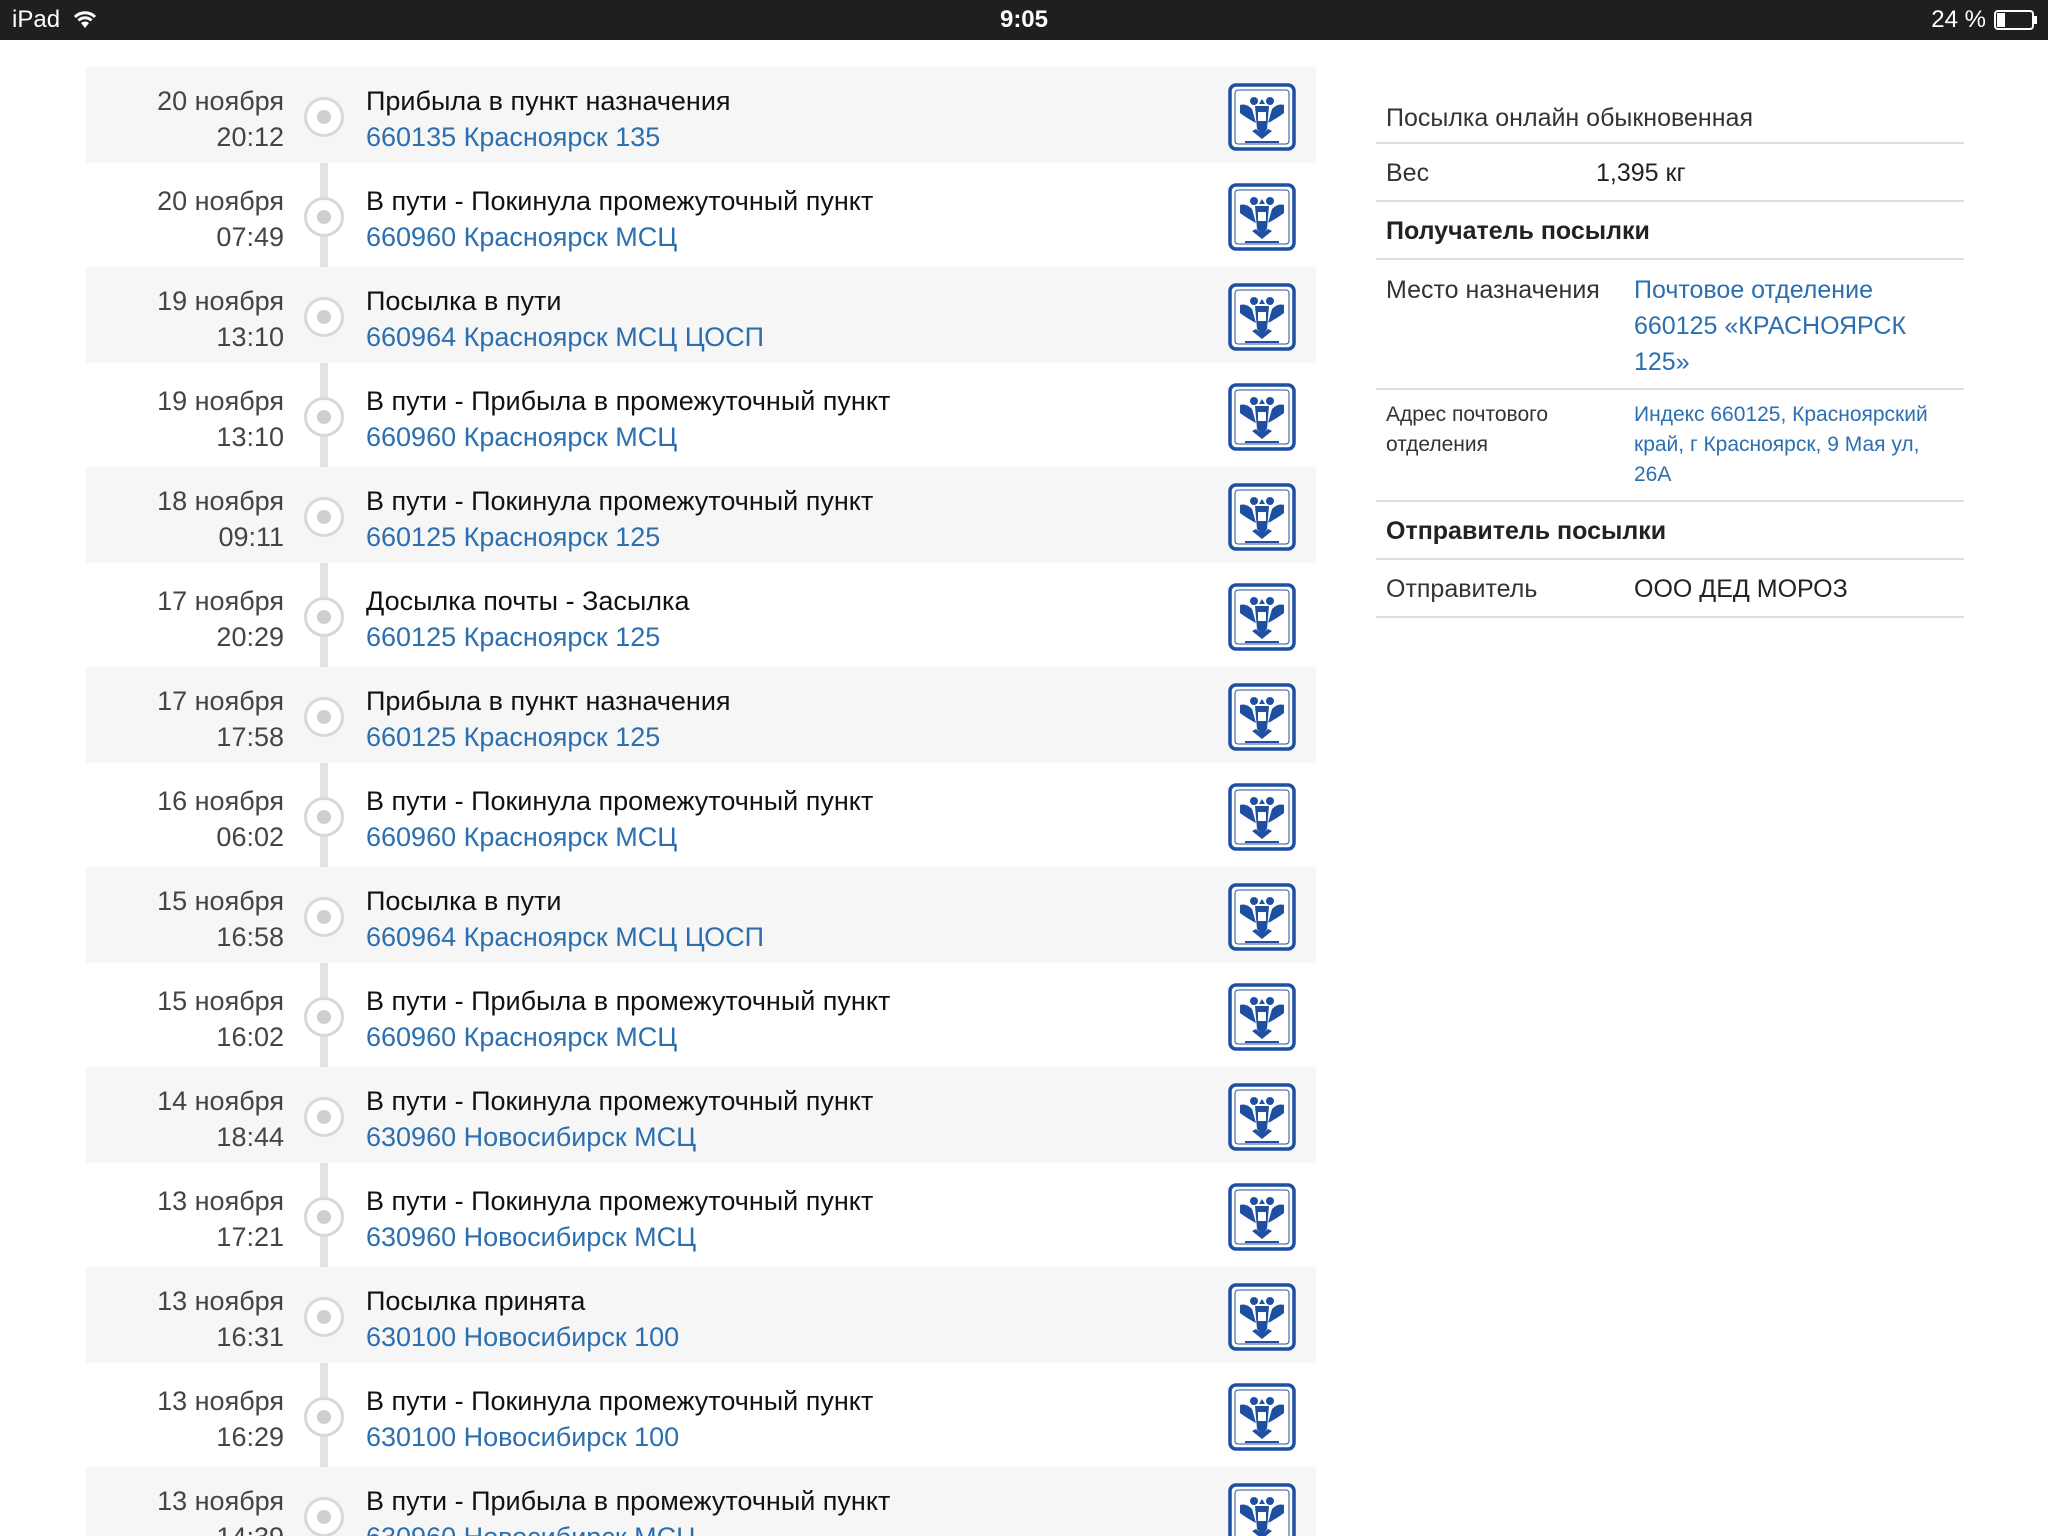 The width and height of the screenshot is (2048, 1536). What do you see at coordinates (250, 1237) in the screenshot?
I see `event-time: 17:21` at bounding box center [250, 1237].